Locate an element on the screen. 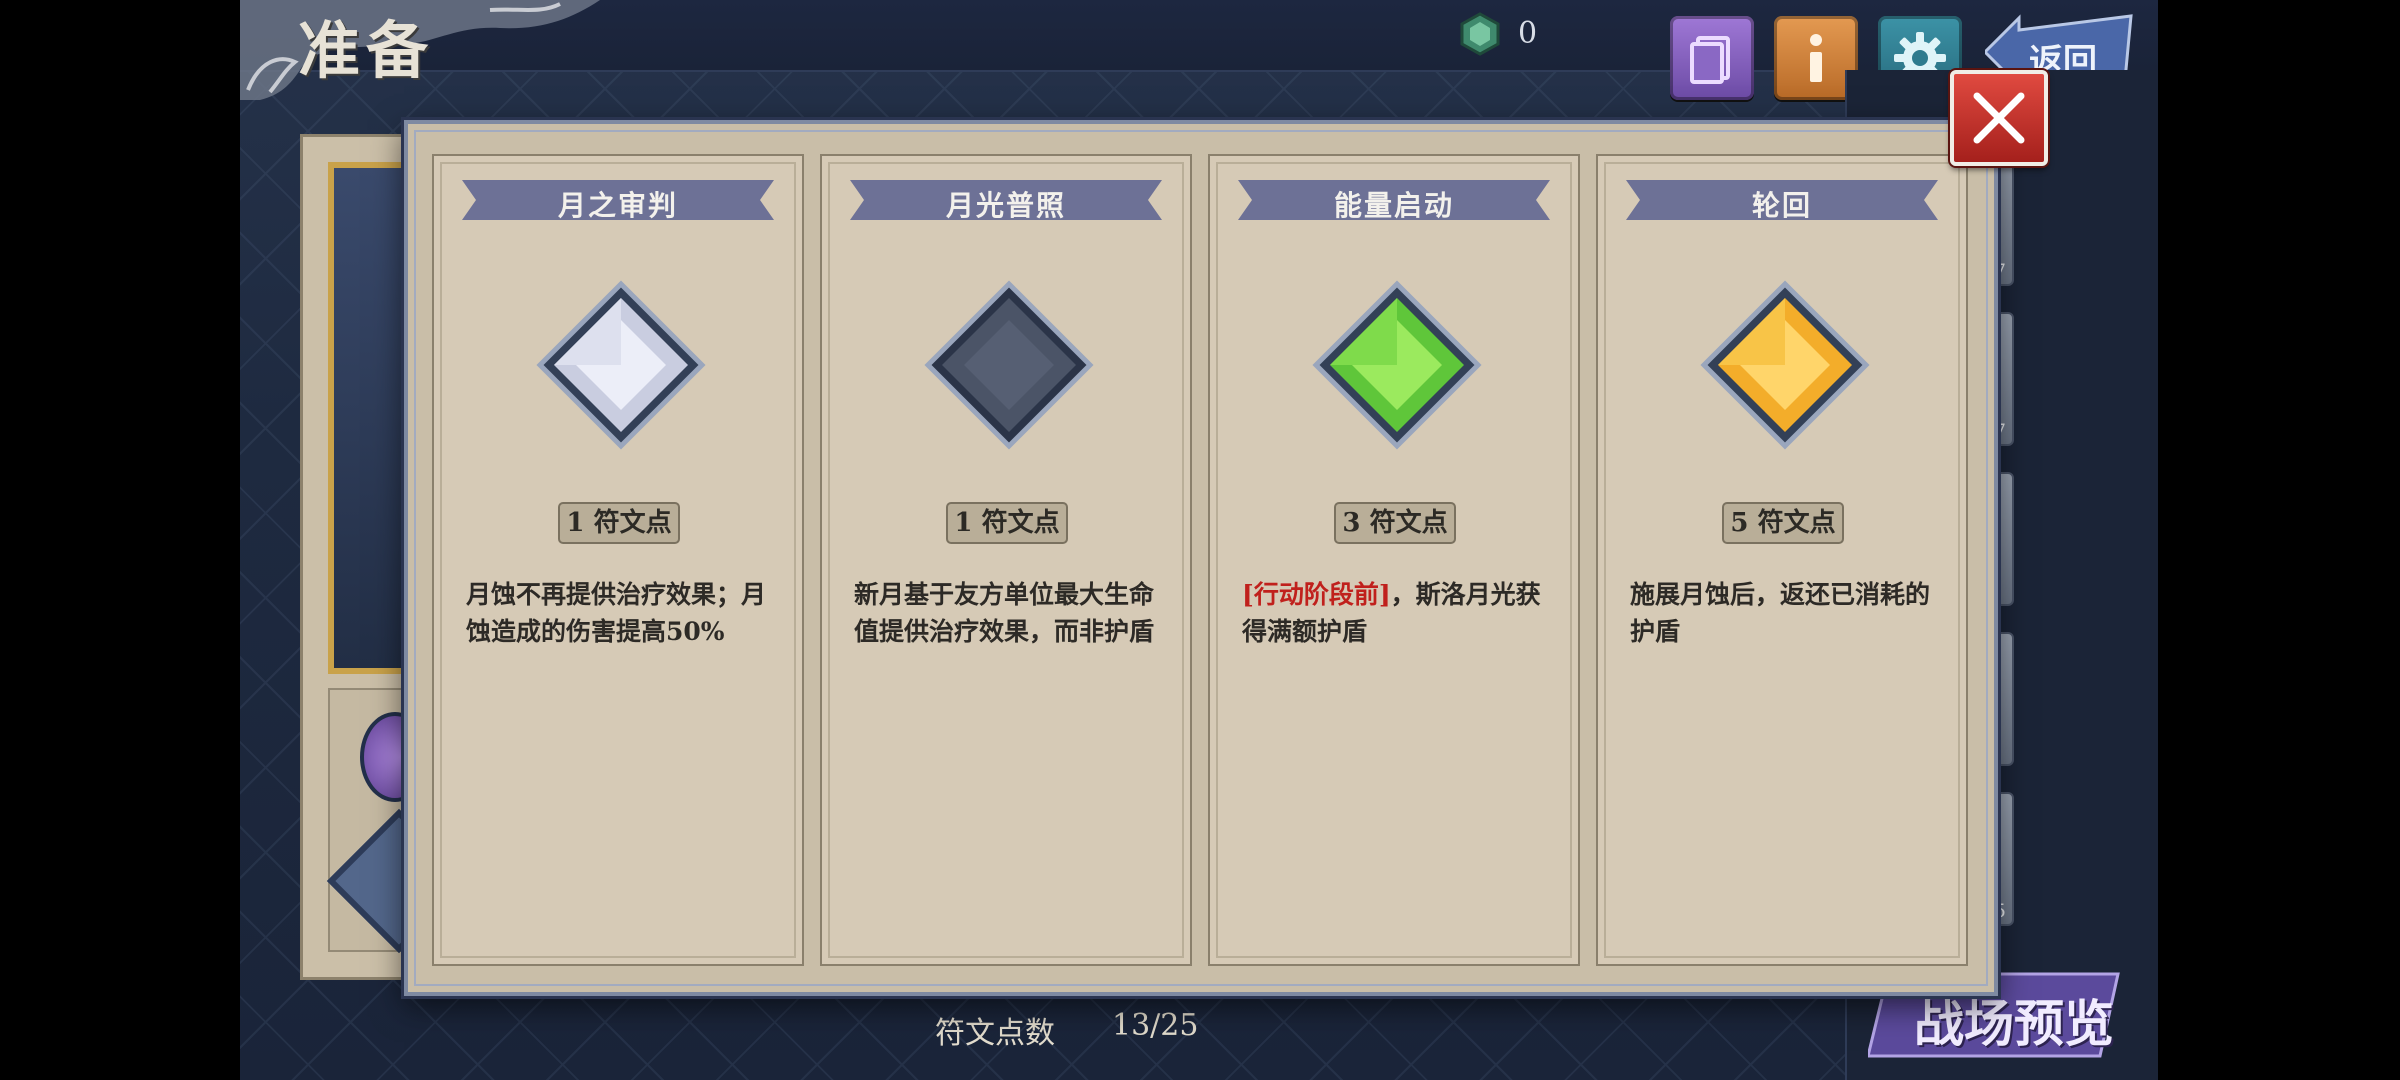 The image size is (2400, 1080). card-cost: 5 符文点 is located at coordinates (1783, 523).